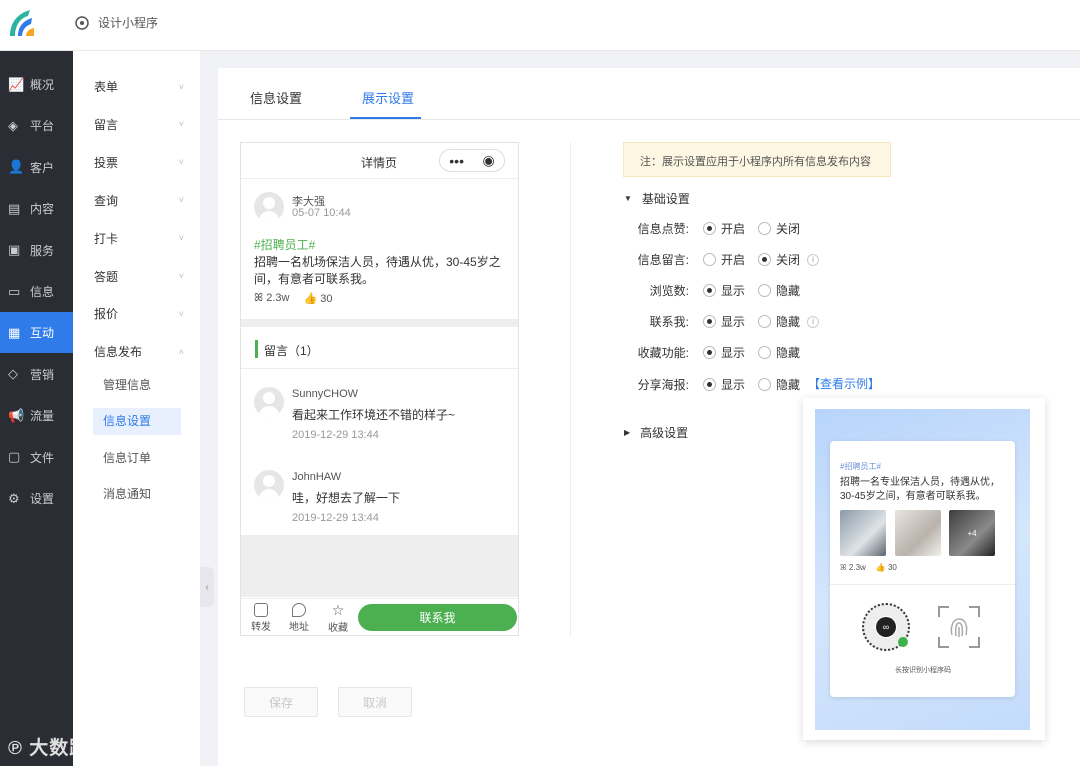 This screenshot has width=1080, height=766. Describe the element at coordinates (139, 238) in the screenshot. I see `submenu-item-4: 打卡 ˅` at that location.